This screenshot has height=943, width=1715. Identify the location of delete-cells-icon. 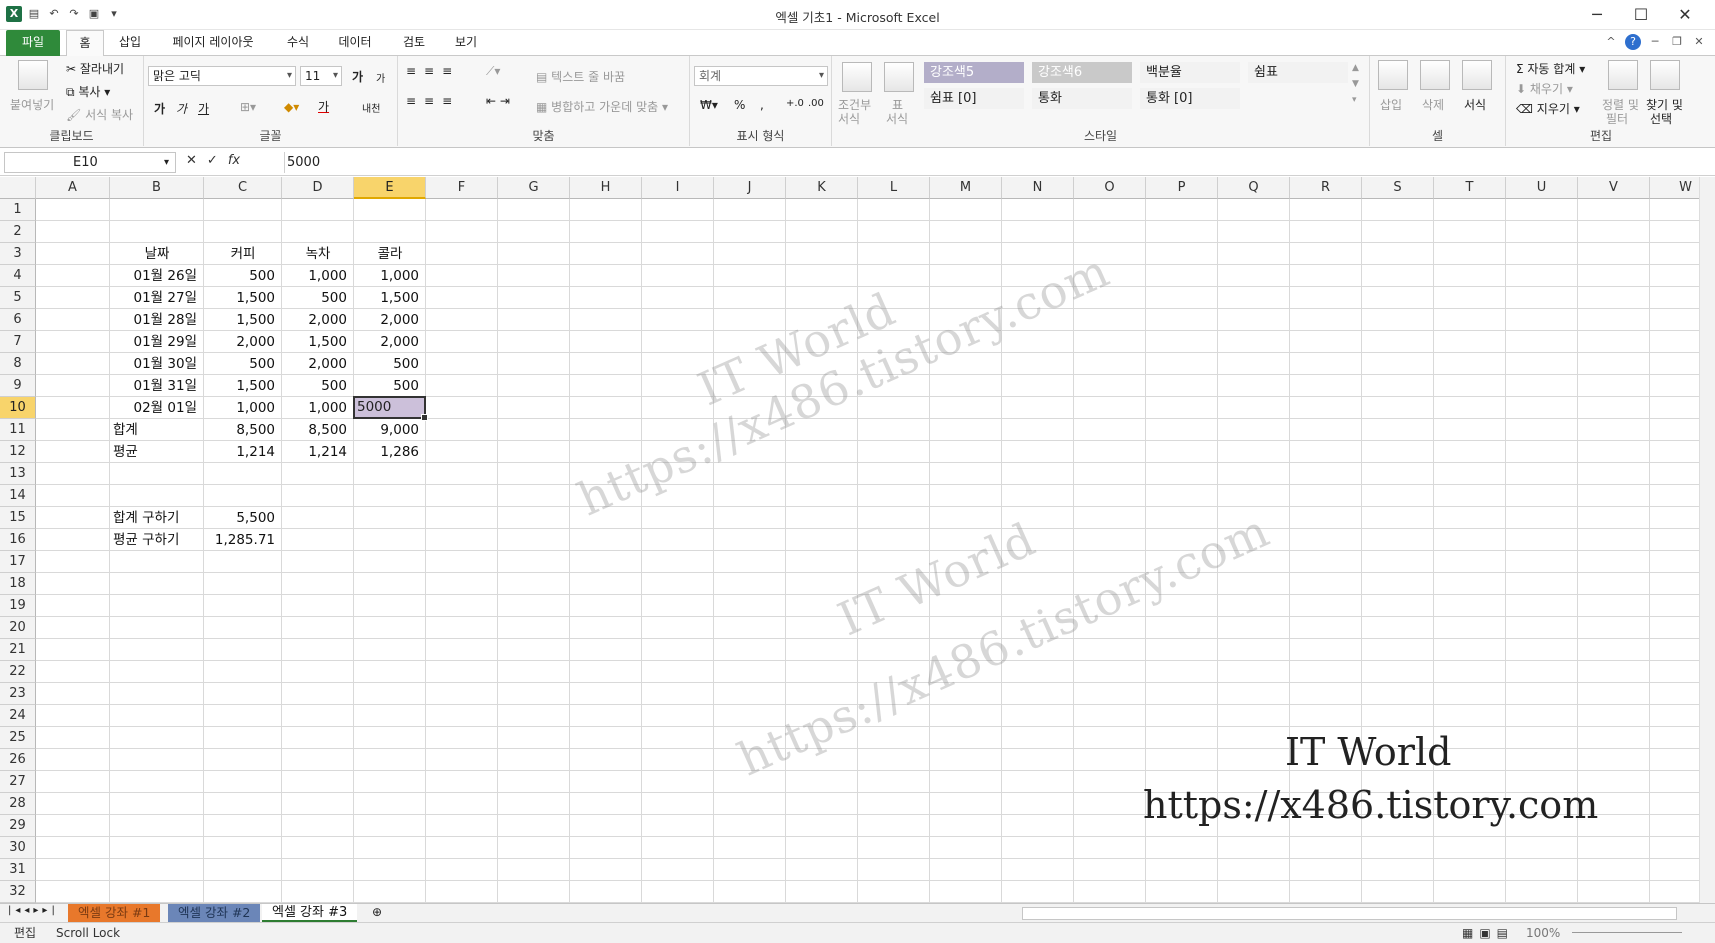
(1435, 75).